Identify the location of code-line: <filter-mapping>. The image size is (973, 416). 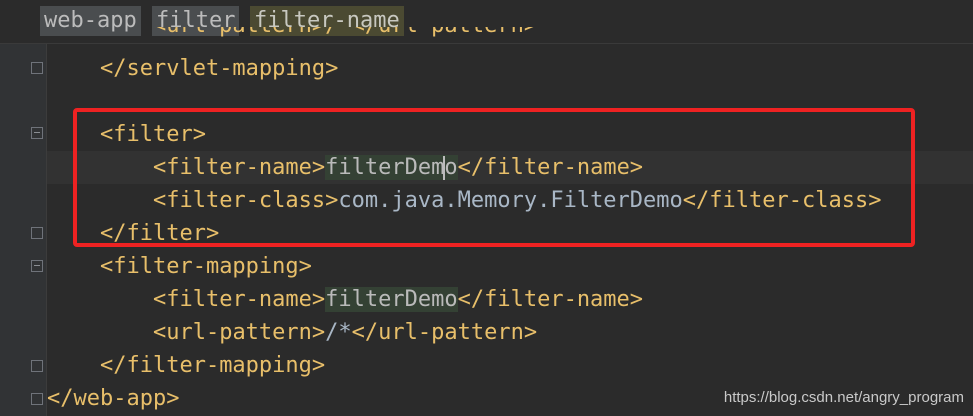
(510, 266).